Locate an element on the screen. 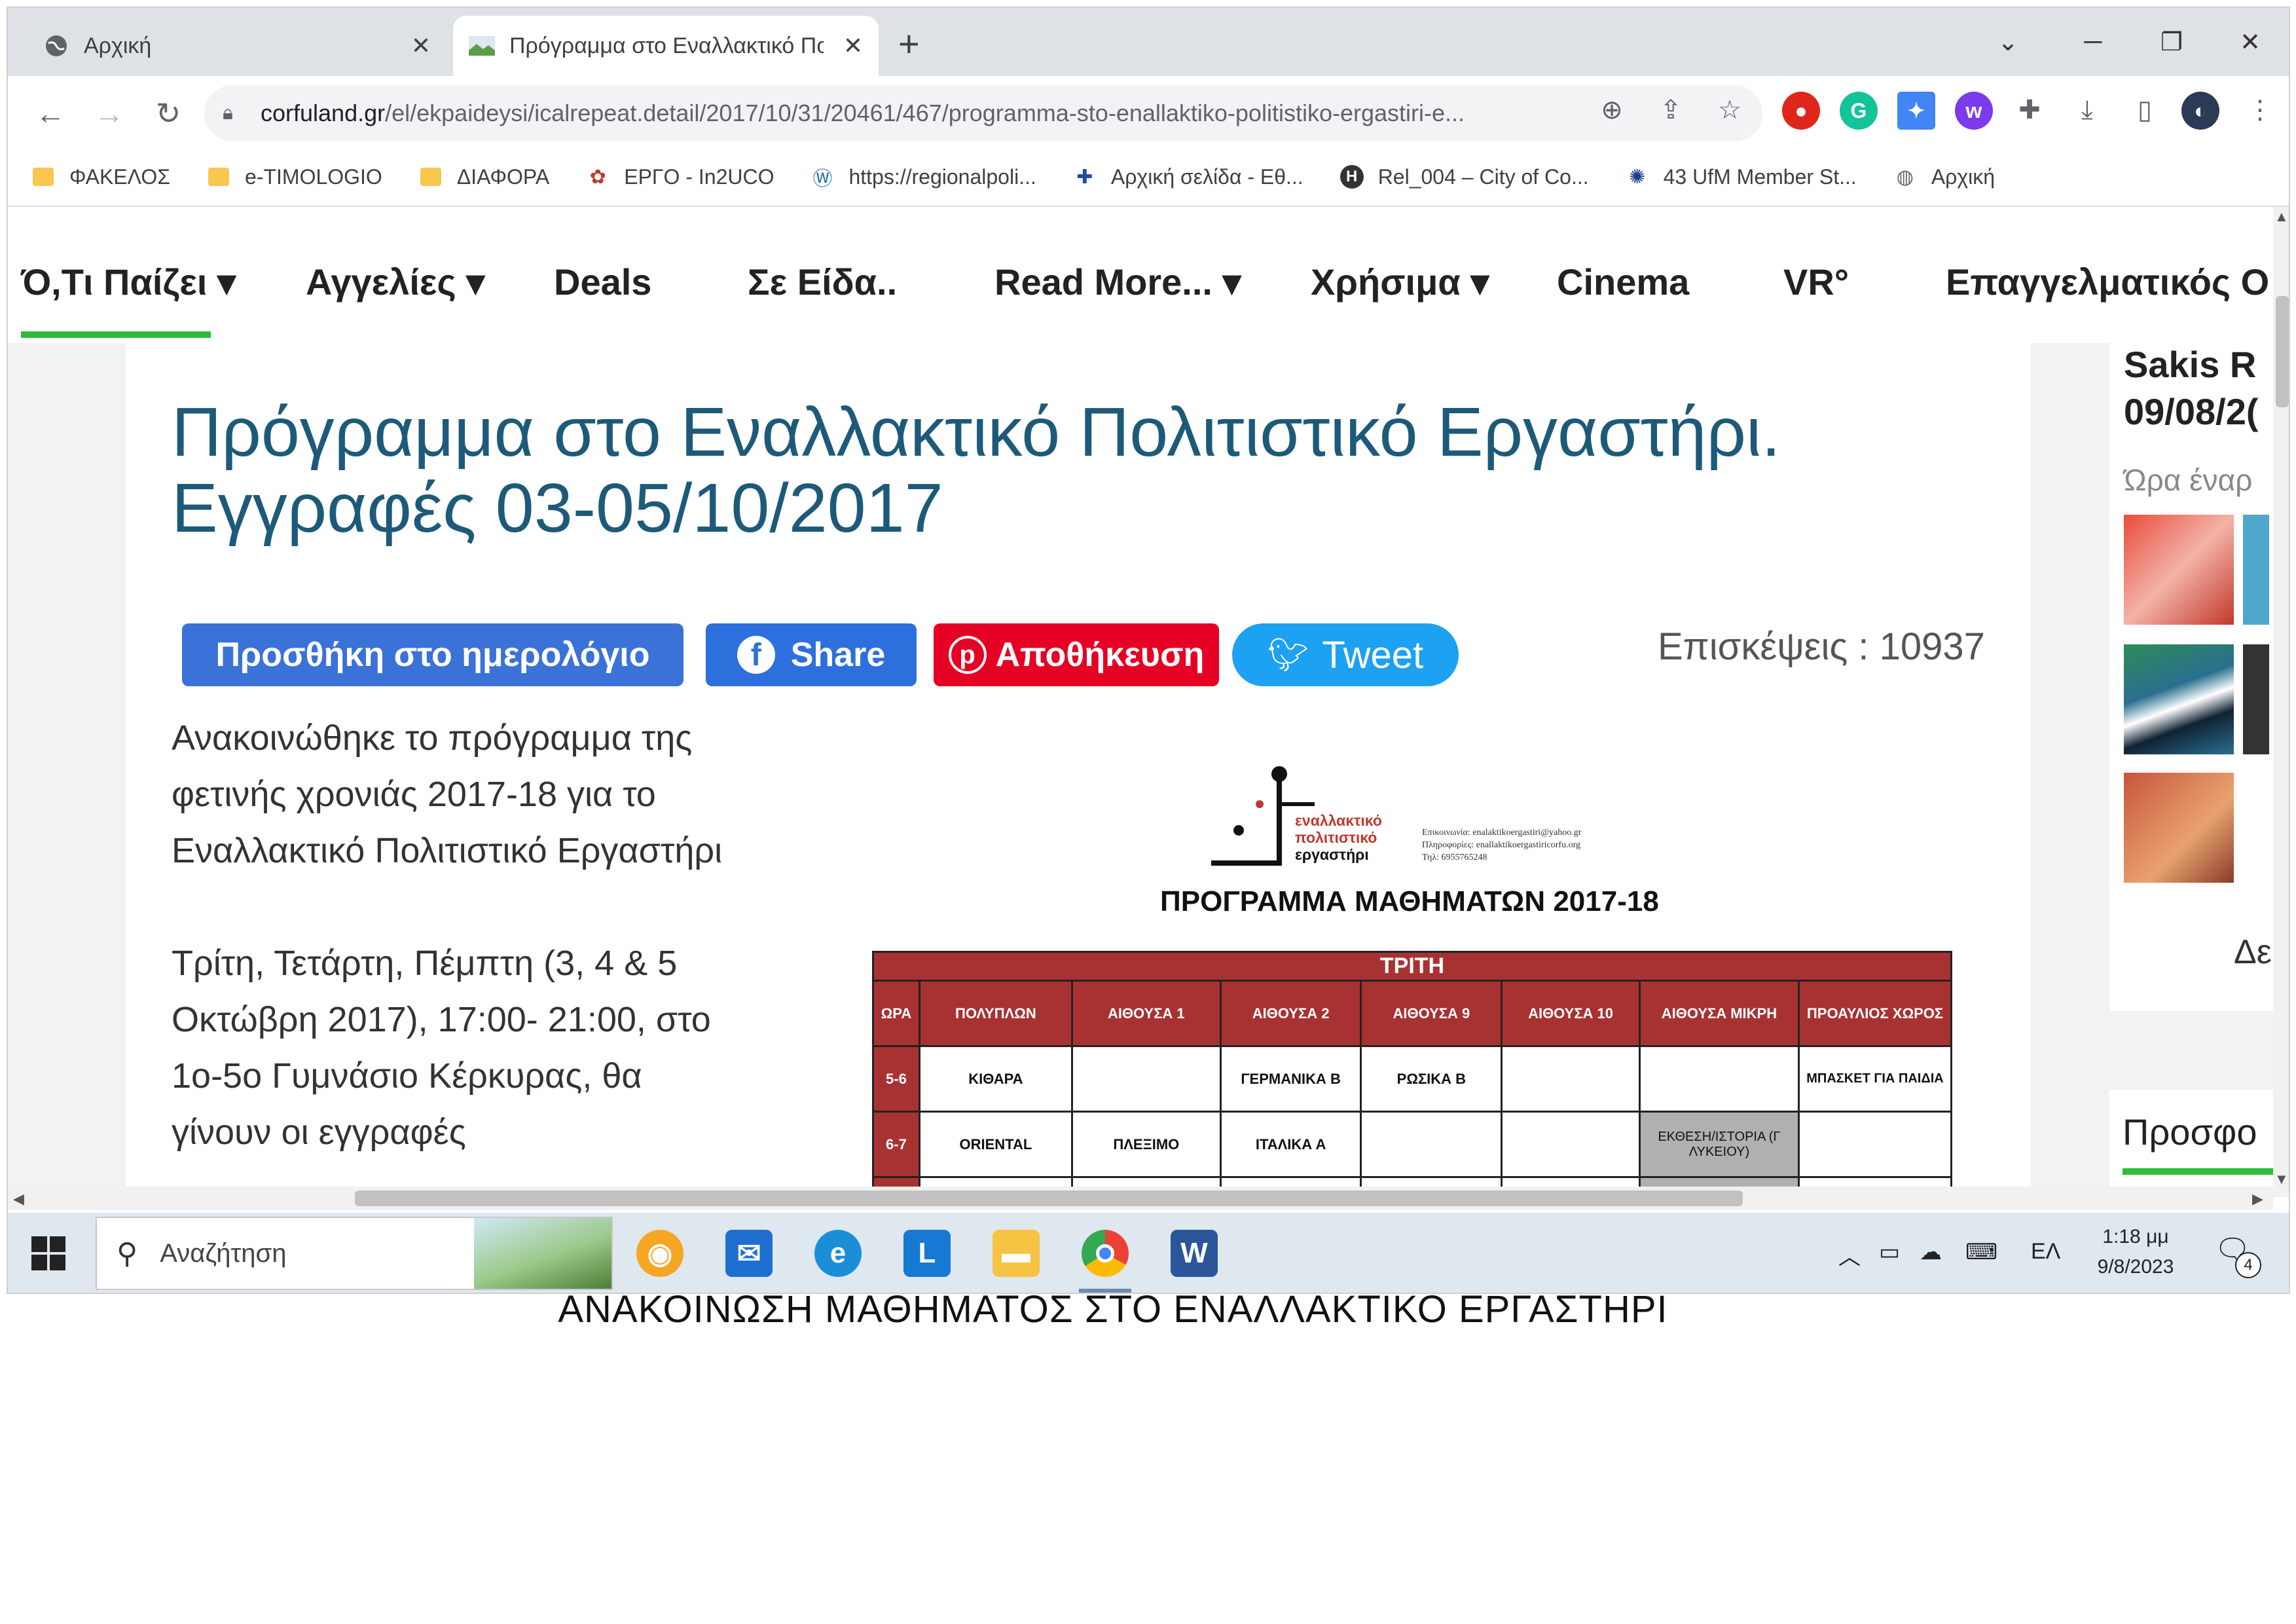 The height and width of the screenshot is (1624, 2296). translate-ext-icon: ✦ is located at coordinates (1916, 111).